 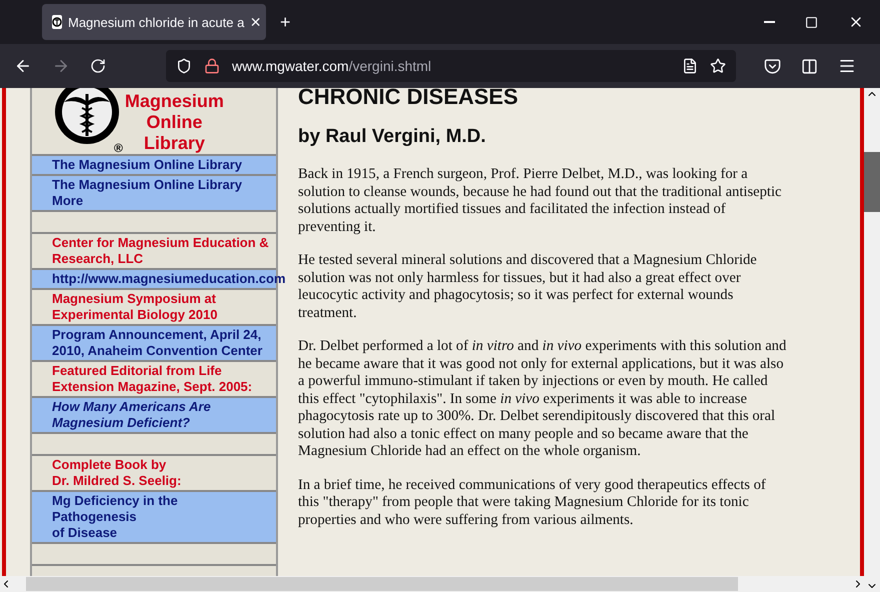 What do you see at coordinates (847, 66) in the screenshot?
I see `menu-button` at bounding box center [847, 66].